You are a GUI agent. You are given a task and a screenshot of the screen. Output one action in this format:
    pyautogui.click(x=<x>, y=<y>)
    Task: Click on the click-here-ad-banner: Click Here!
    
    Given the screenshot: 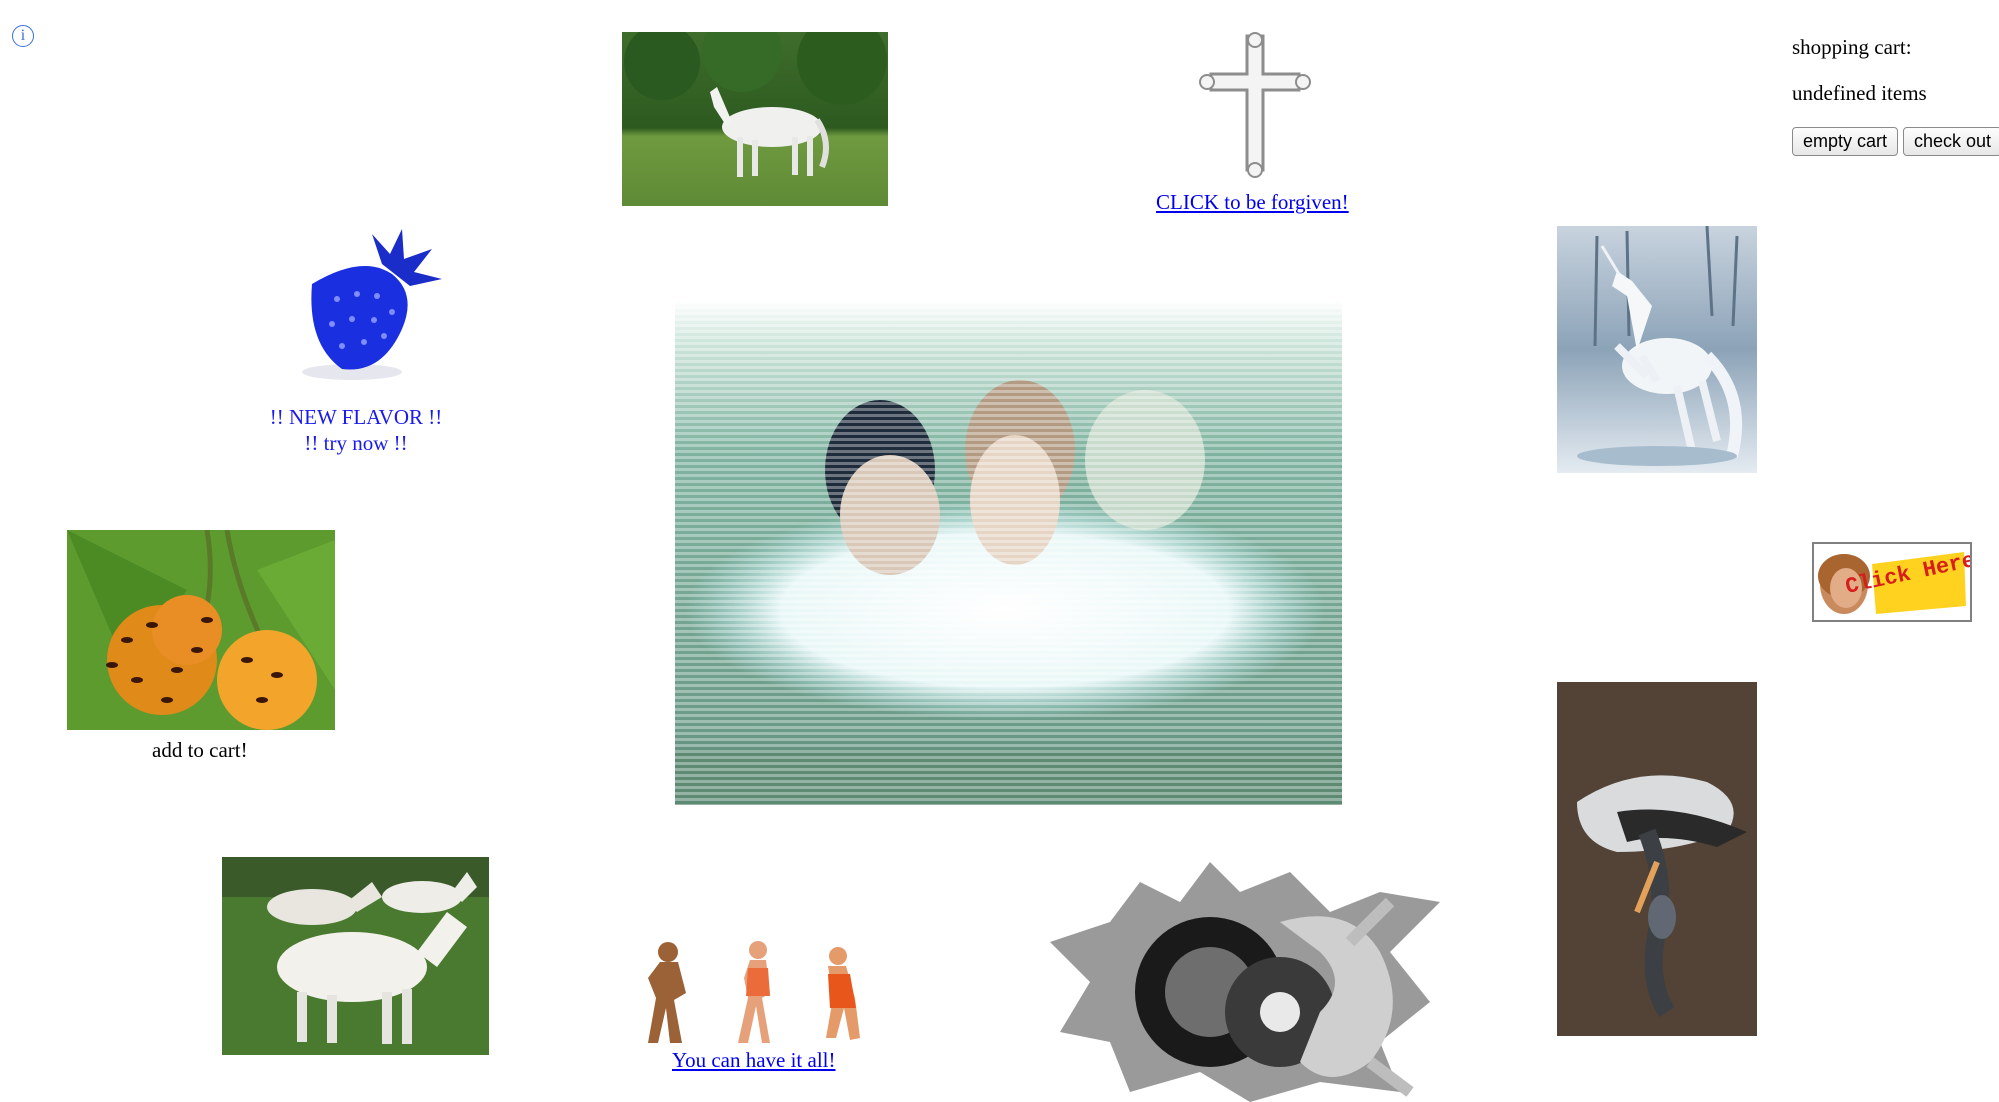 What is the action you would take?
    pyautogui.click(x=1892, y=582)
    